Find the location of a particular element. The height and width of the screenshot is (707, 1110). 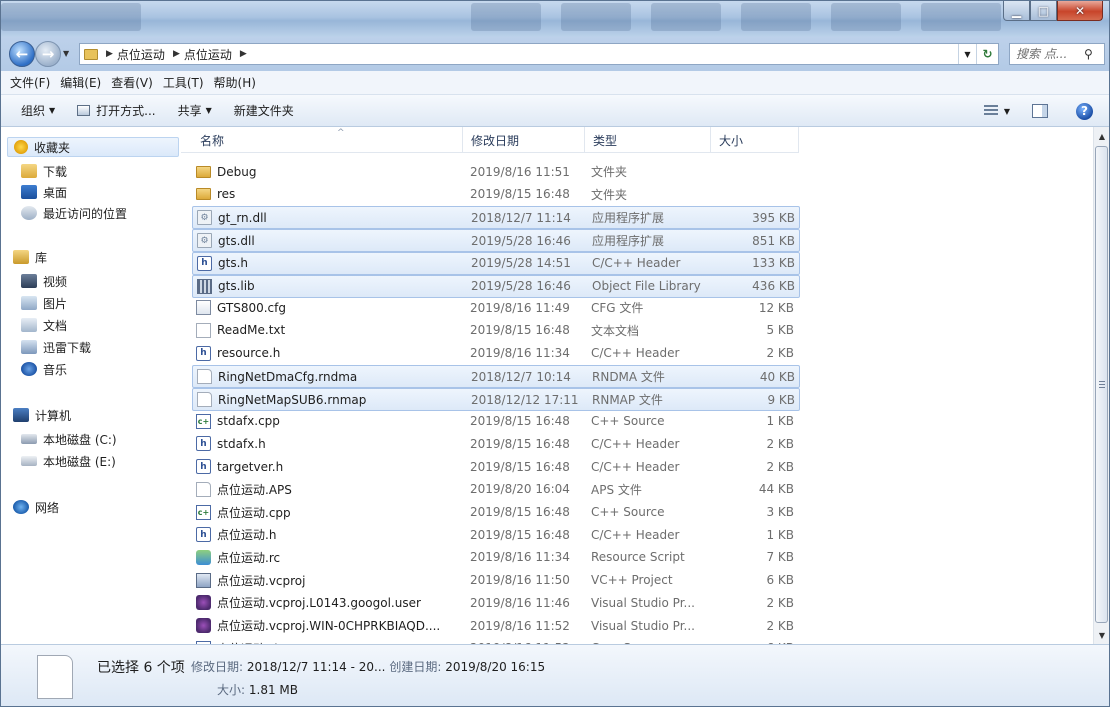

nav-thunder: 迅雷下载 is located at coordinates (56, 347).